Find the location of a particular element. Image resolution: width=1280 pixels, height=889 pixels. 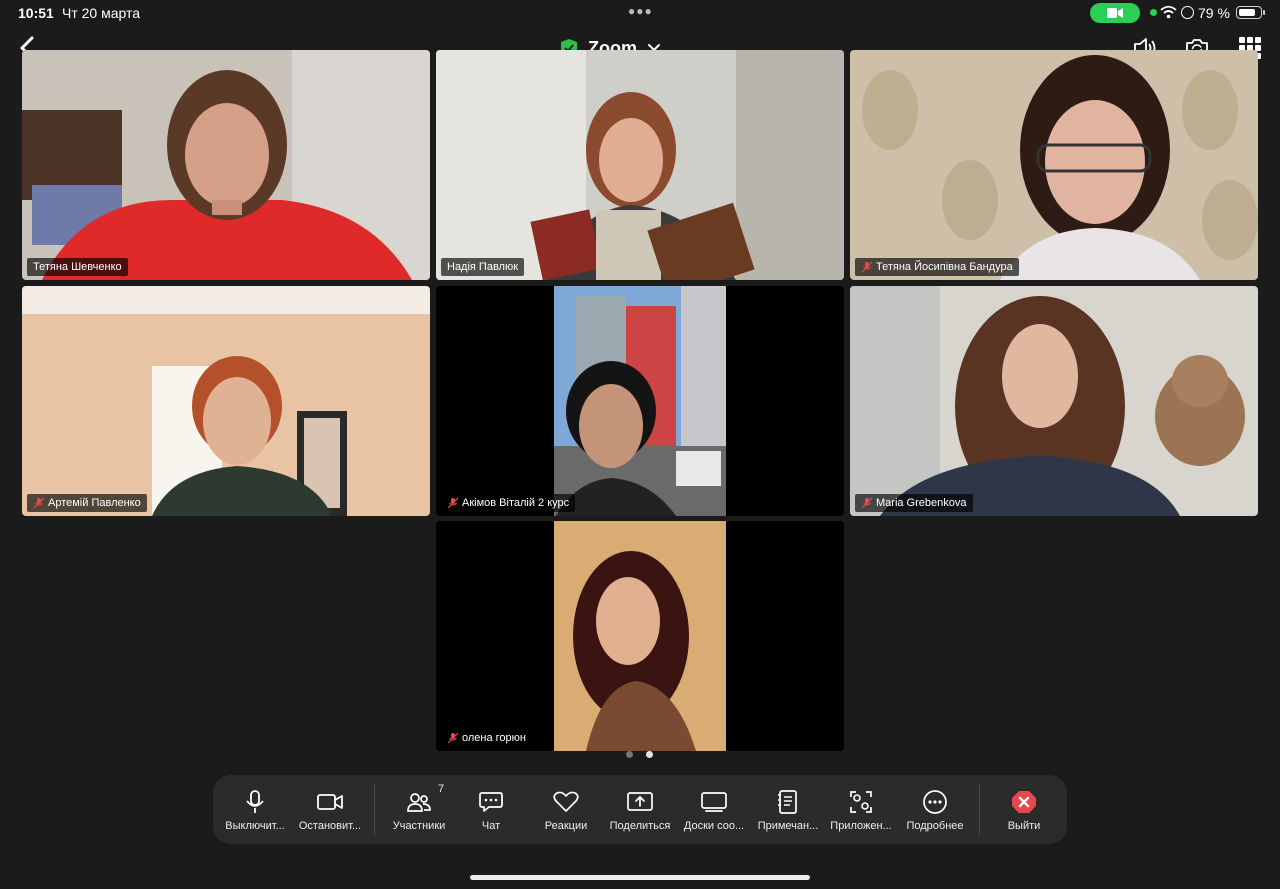

leave-icon is located at coordinates (1024, 802).